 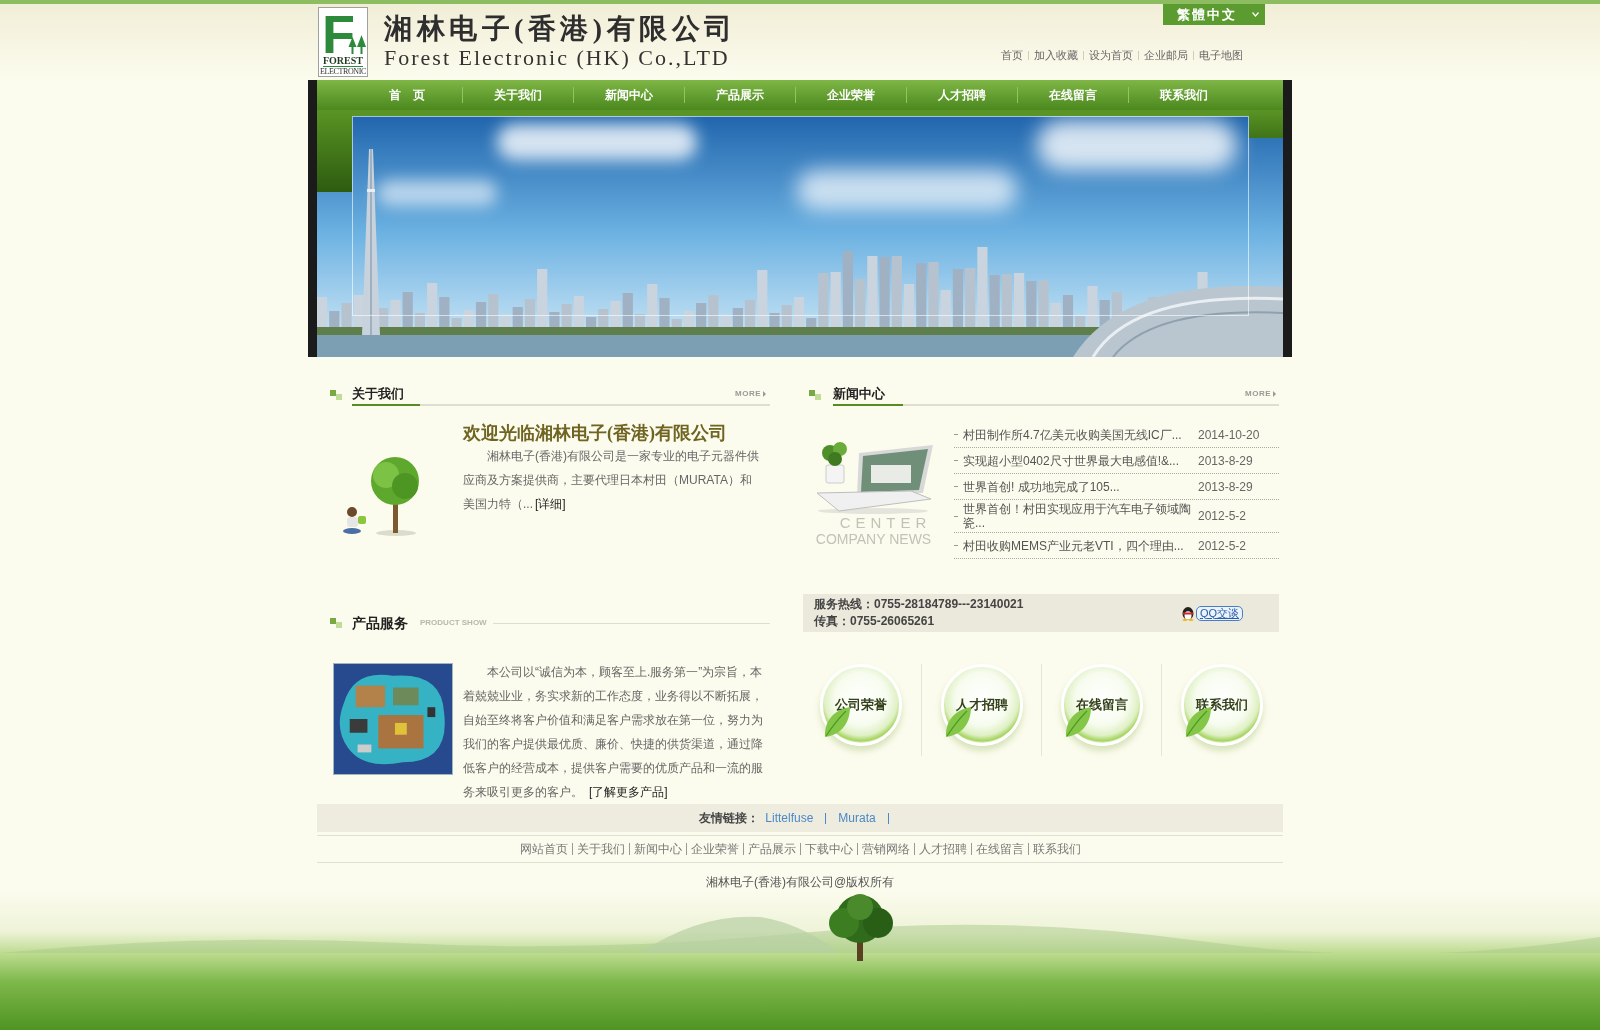 I want to click on friend-links-label: 友情链接：, so click(x=729, y=818).